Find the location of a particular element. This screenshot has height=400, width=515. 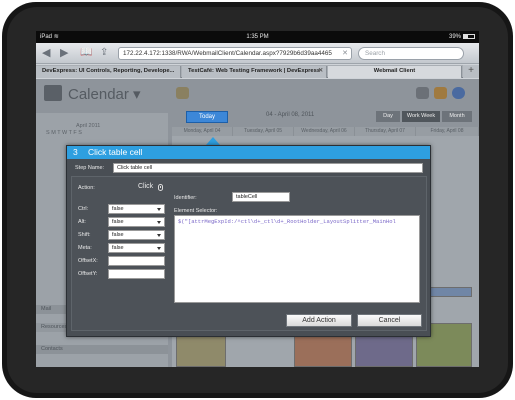

identifier-label: Identifier: is located at coordinates (185, 198).